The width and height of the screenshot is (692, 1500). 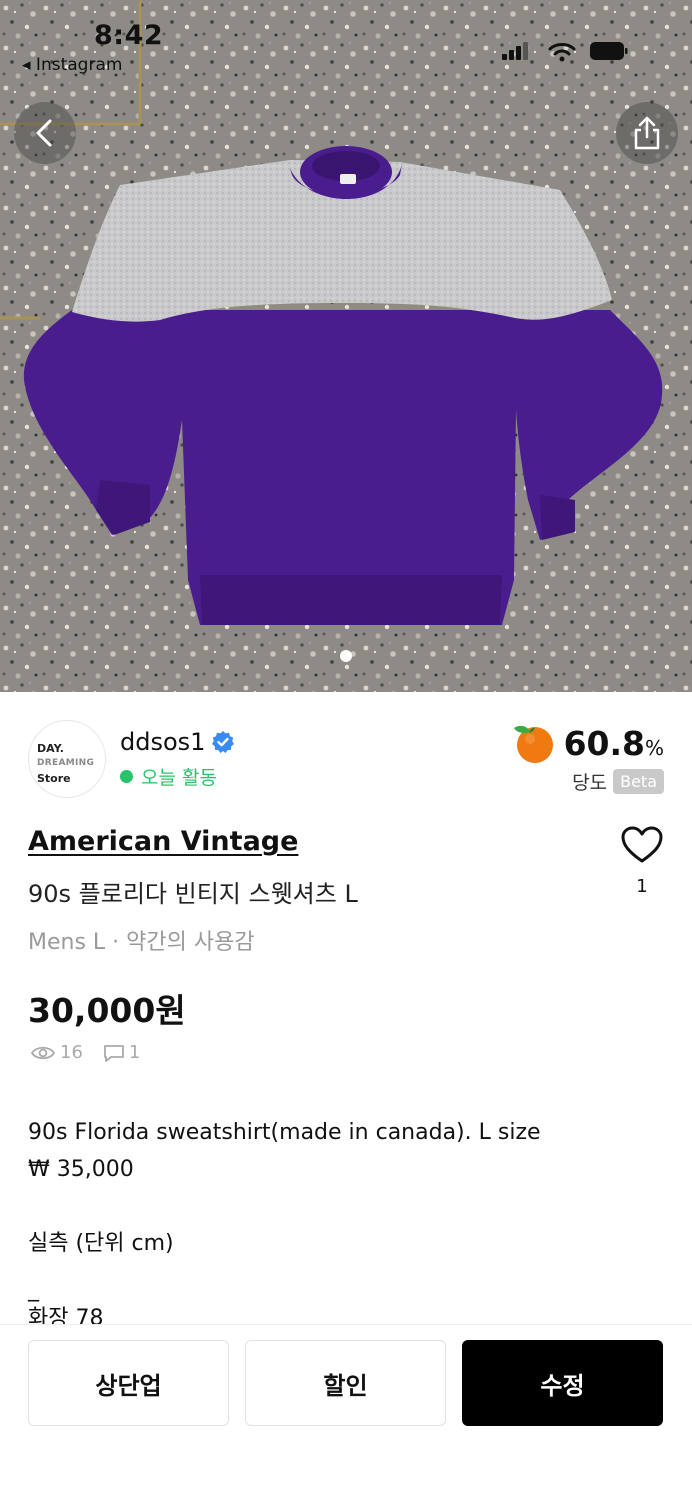 I want to click on description-line: ₩ 35,000, so click(x=81, y=1169).